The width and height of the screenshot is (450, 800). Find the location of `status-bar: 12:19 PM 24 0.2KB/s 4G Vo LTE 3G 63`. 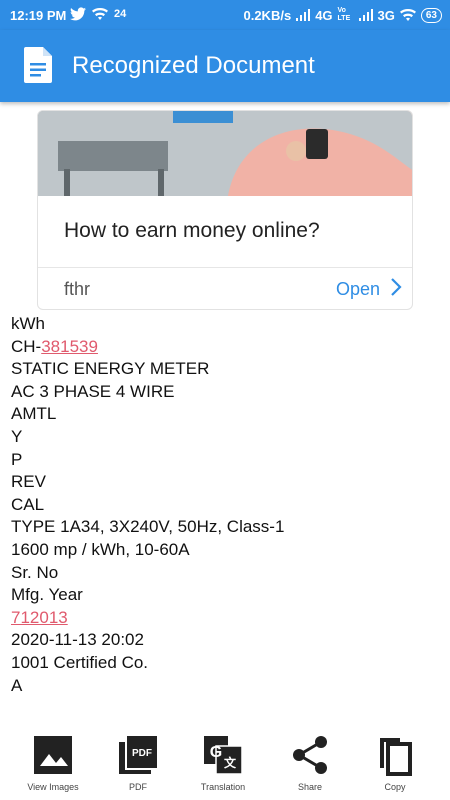

status-bar: 12:19 PM 24 0.2KB/s 4G Vo LTE 3G 63 is located at coordinates (225, 15).